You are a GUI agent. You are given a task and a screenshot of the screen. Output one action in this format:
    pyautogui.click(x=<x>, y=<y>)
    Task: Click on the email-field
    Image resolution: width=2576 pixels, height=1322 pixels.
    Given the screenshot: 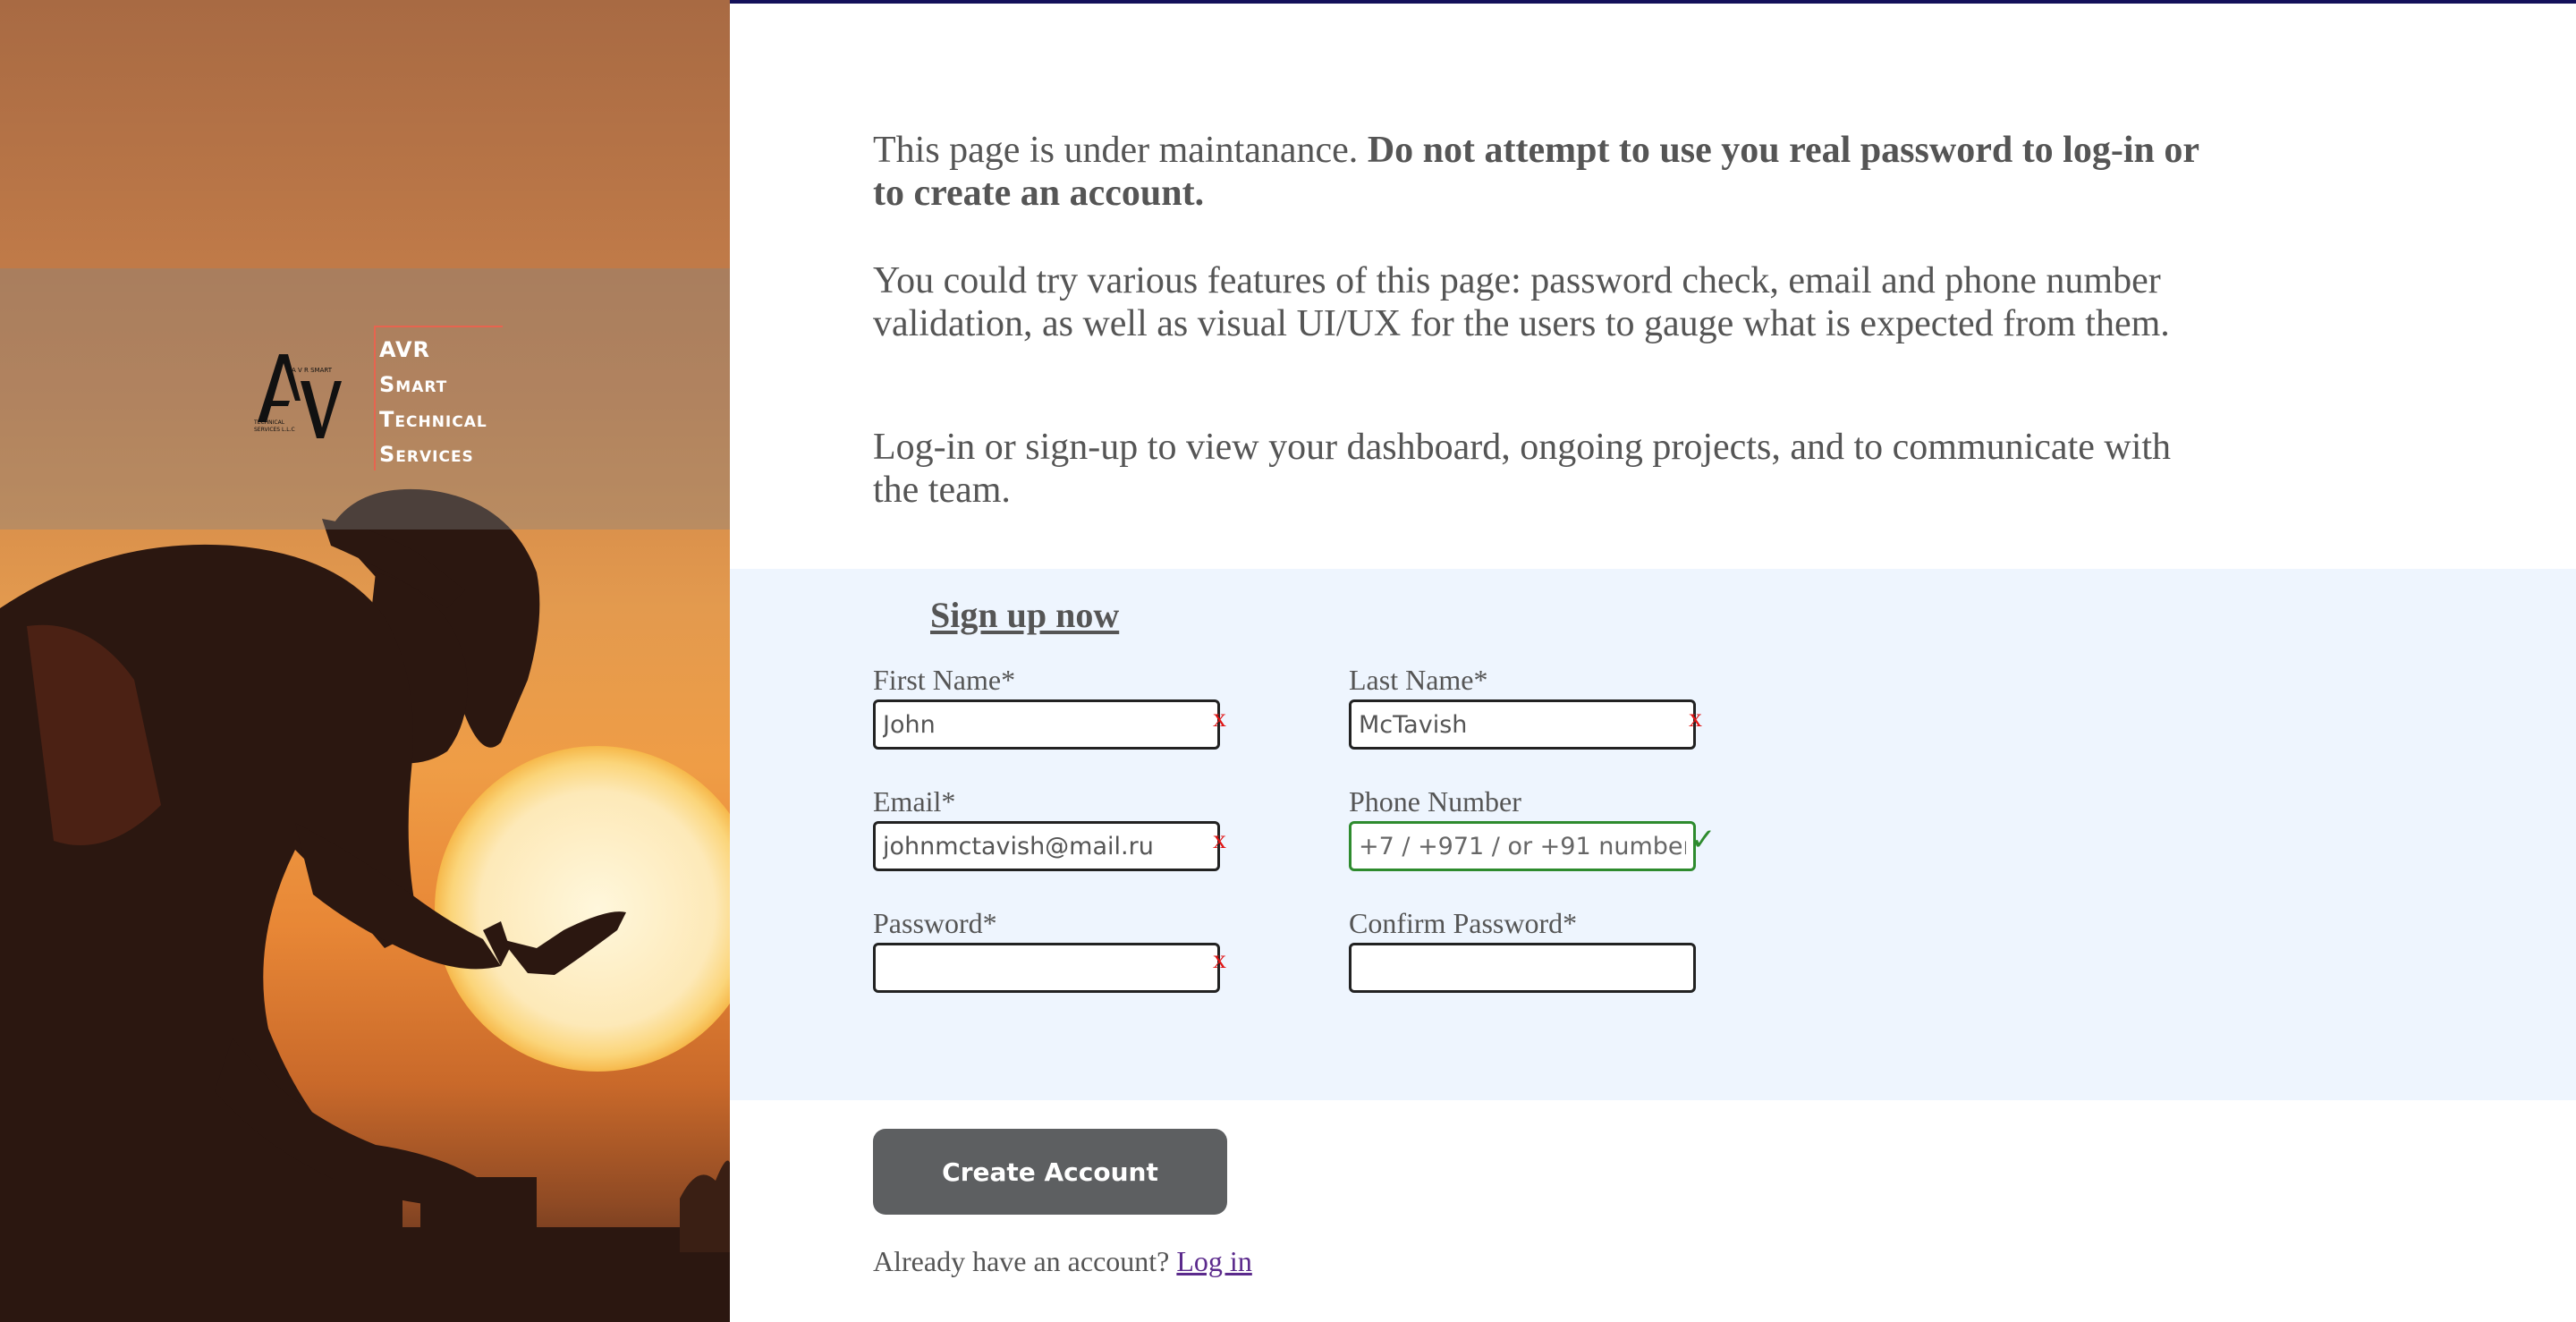 What is the action you would take?
    pyautogui.click(x=1046, y=846)
    